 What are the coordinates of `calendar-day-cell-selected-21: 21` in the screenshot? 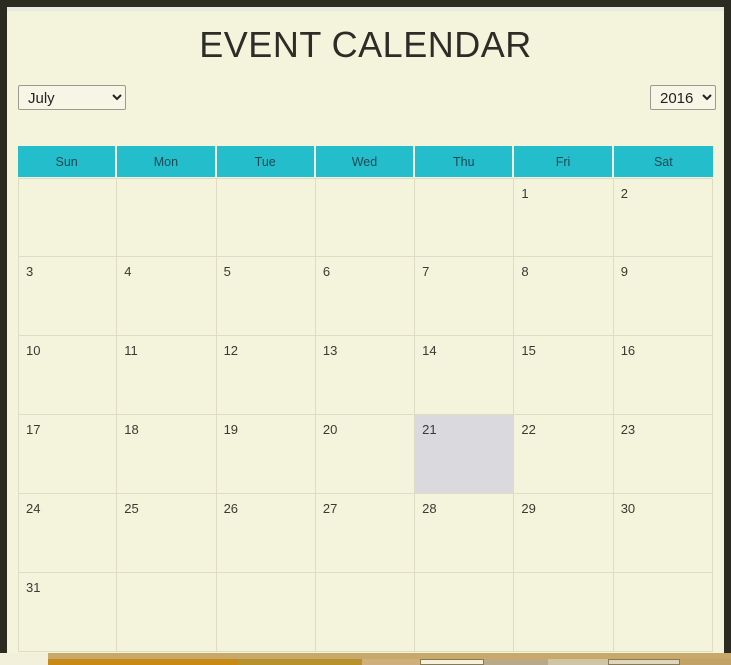 It's located at (465, 454).